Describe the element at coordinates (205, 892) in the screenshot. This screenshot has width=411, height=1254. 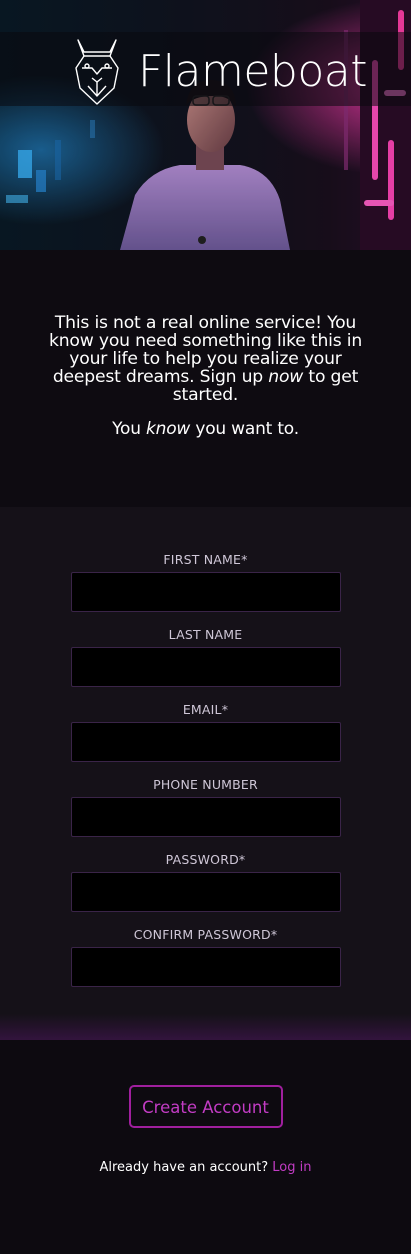
I see `password-input` at that location.